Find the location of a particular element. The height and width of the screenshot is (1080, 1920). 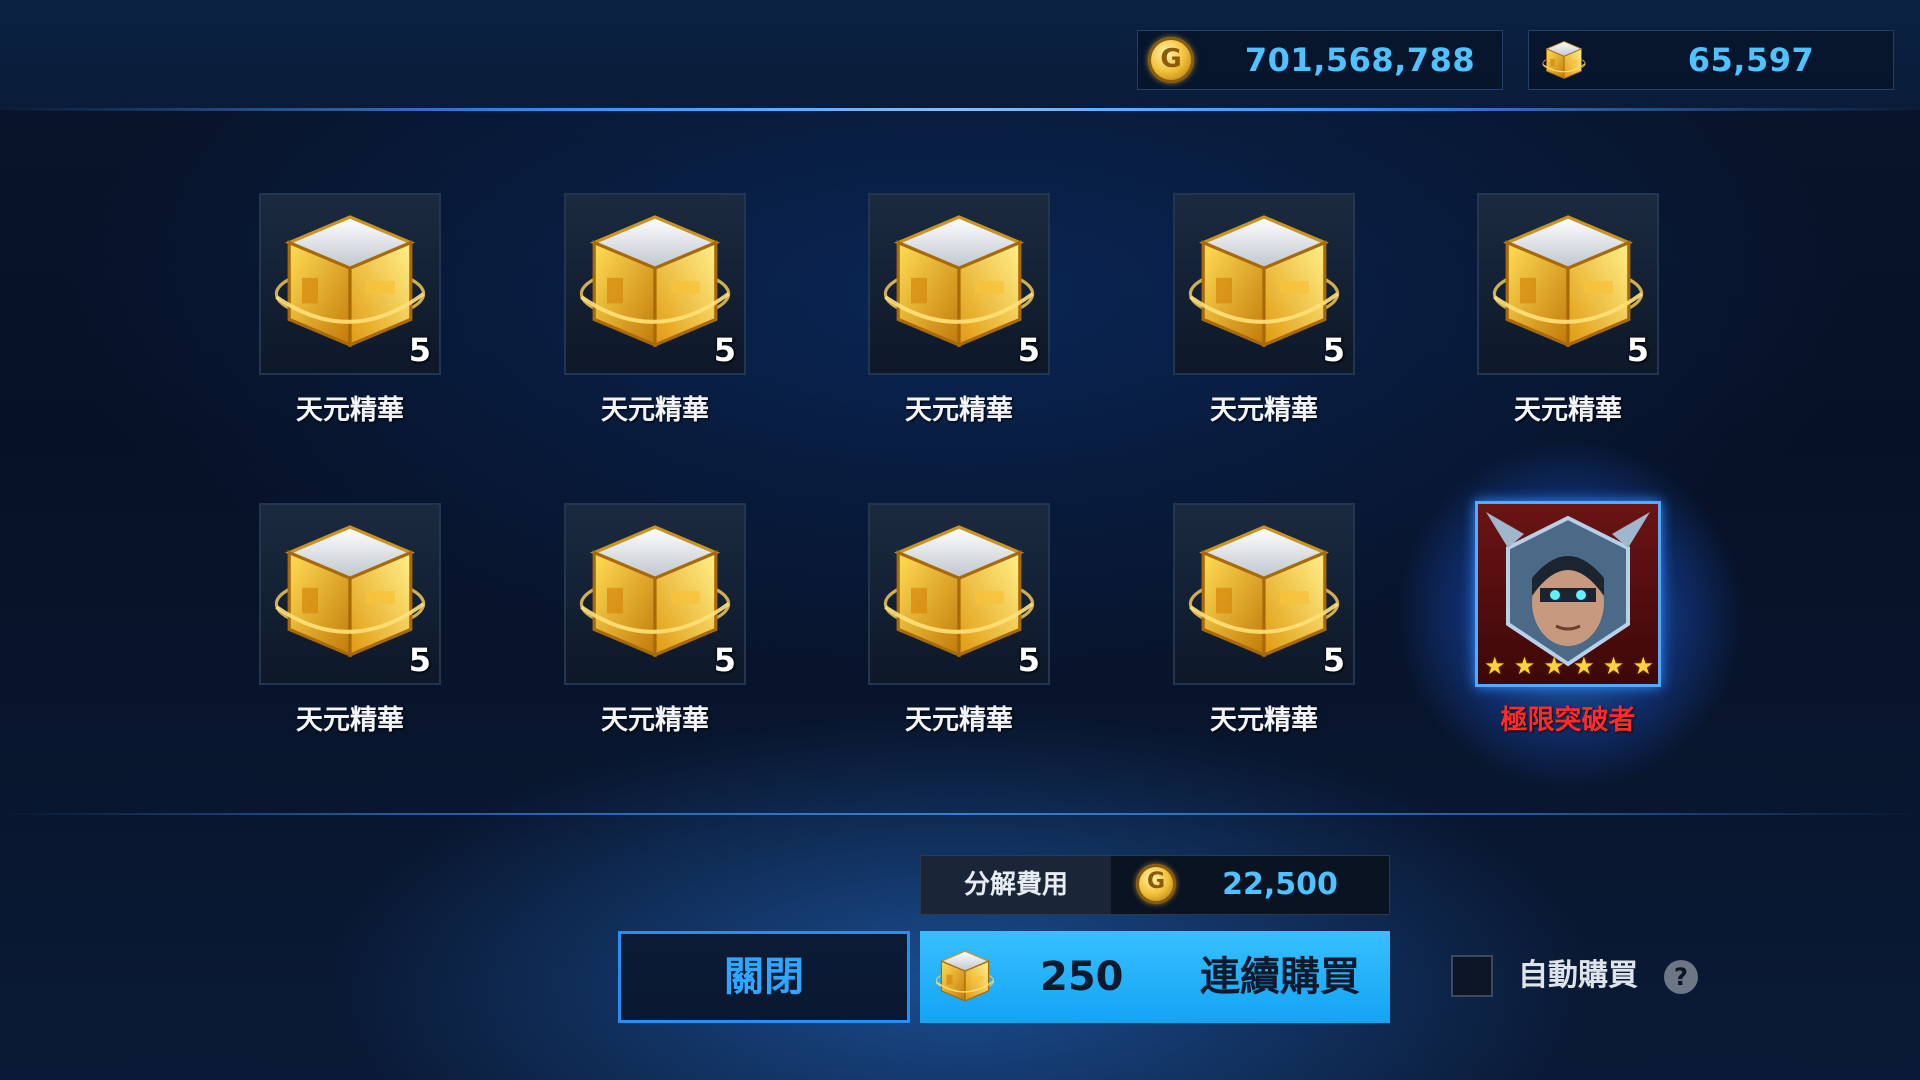

auto-buy-checkbox is located at coordinates (1472, 976).